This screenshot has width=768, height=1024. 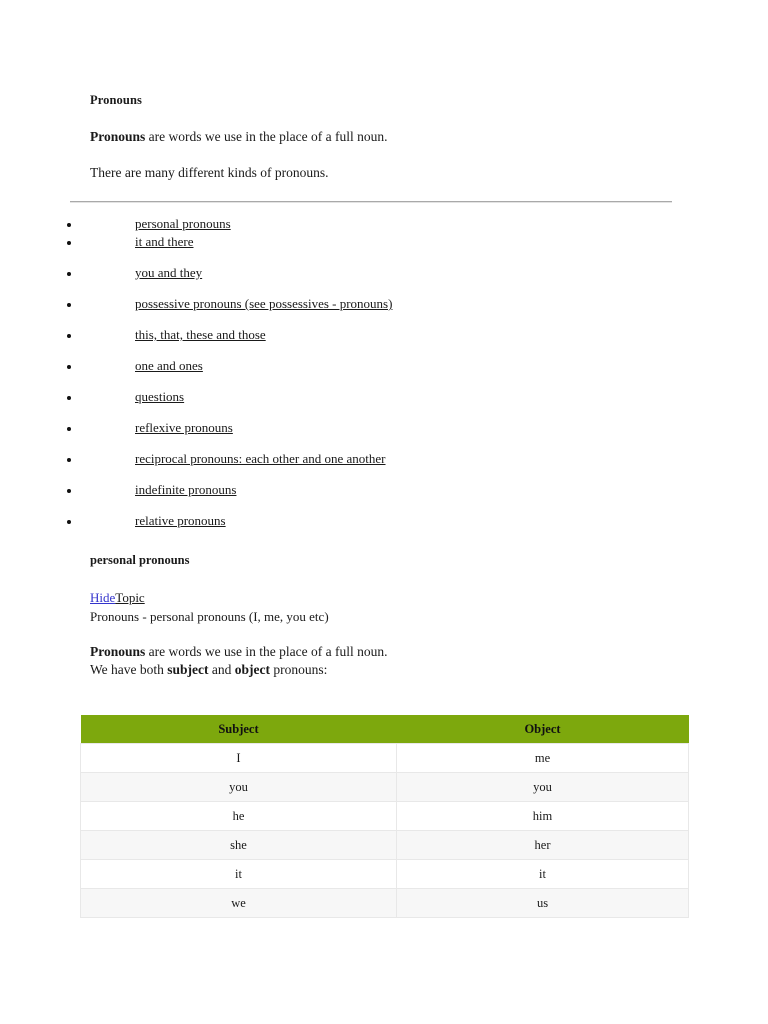 I want to click on cell-object: him, so click(x=542, y=816).